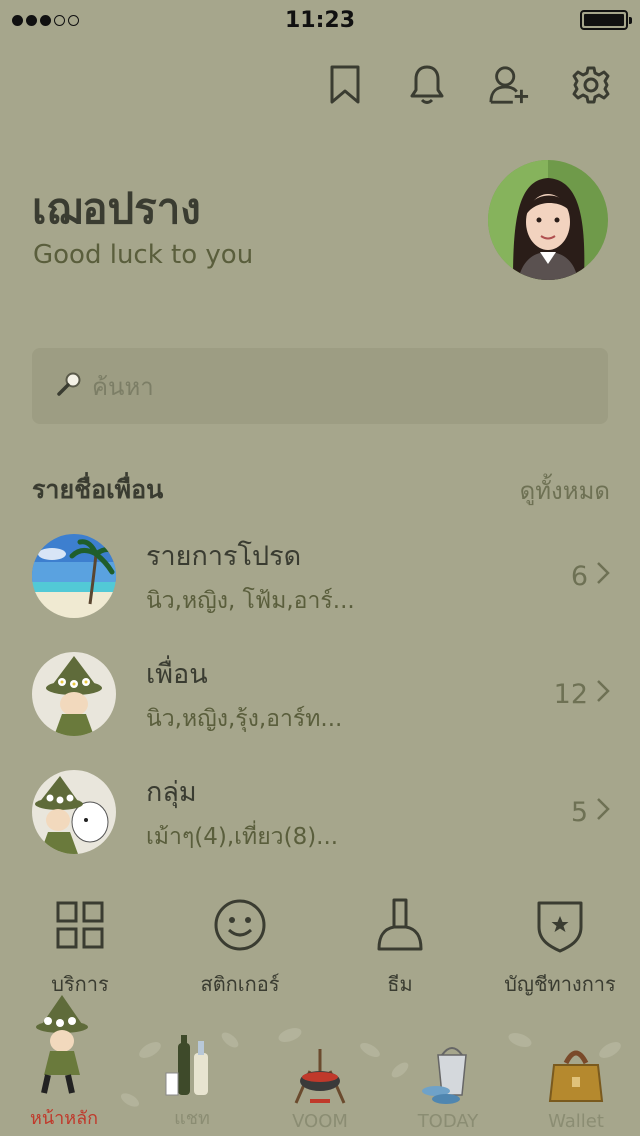 This screenshot has height=1136, width=640. I want to click on friend-group-title: กลุ่ม, so click(171, 792).